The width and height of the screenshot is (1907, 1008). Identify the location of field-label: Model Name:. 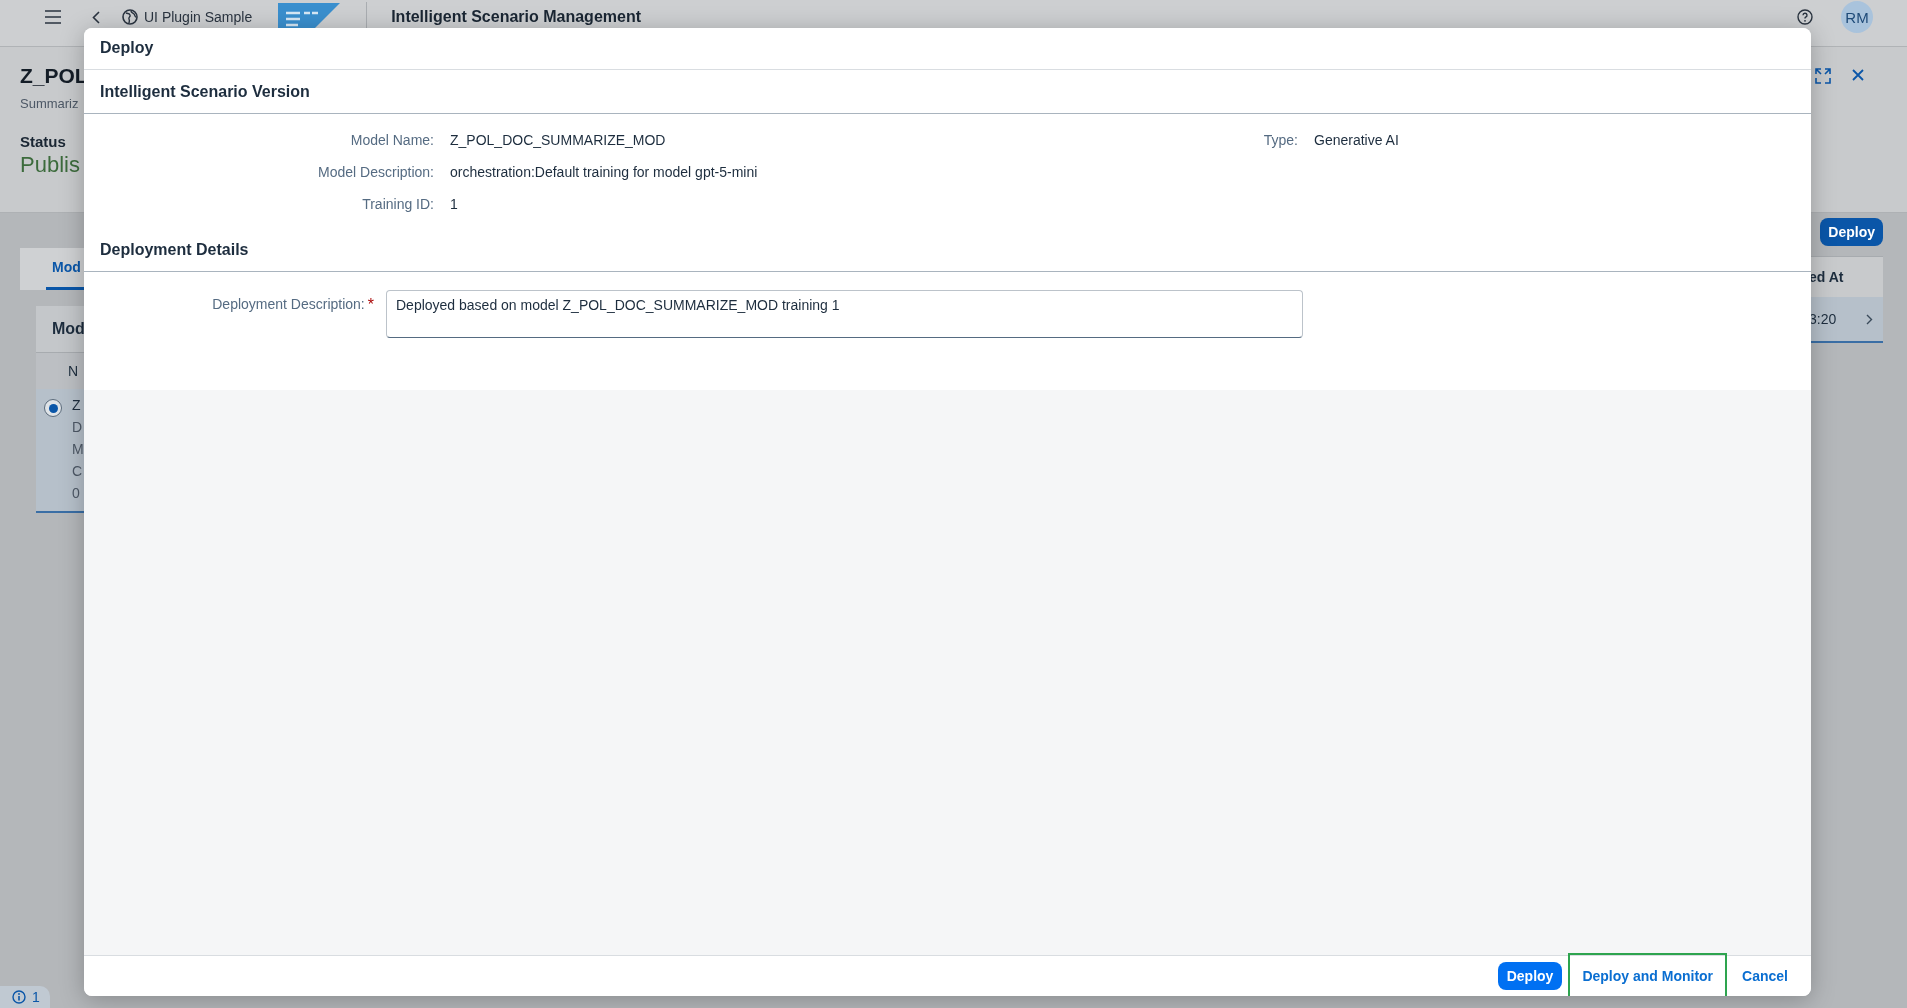
(391, 140).